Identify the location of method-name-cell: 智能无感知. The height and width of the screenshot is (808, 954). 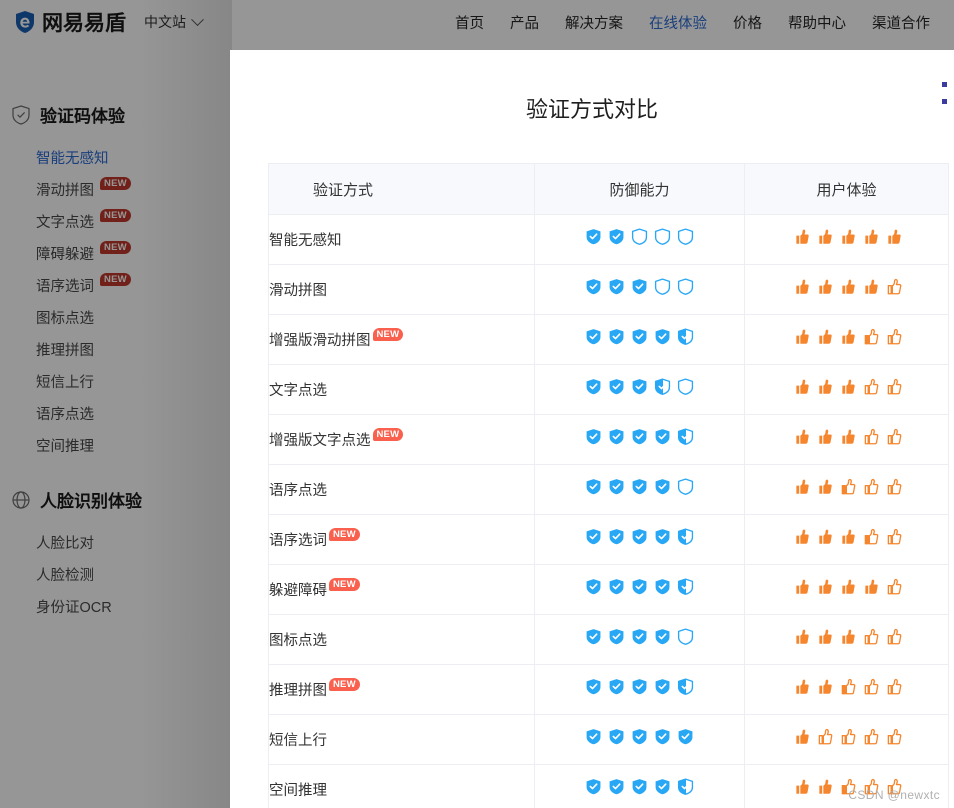
(401, 239).